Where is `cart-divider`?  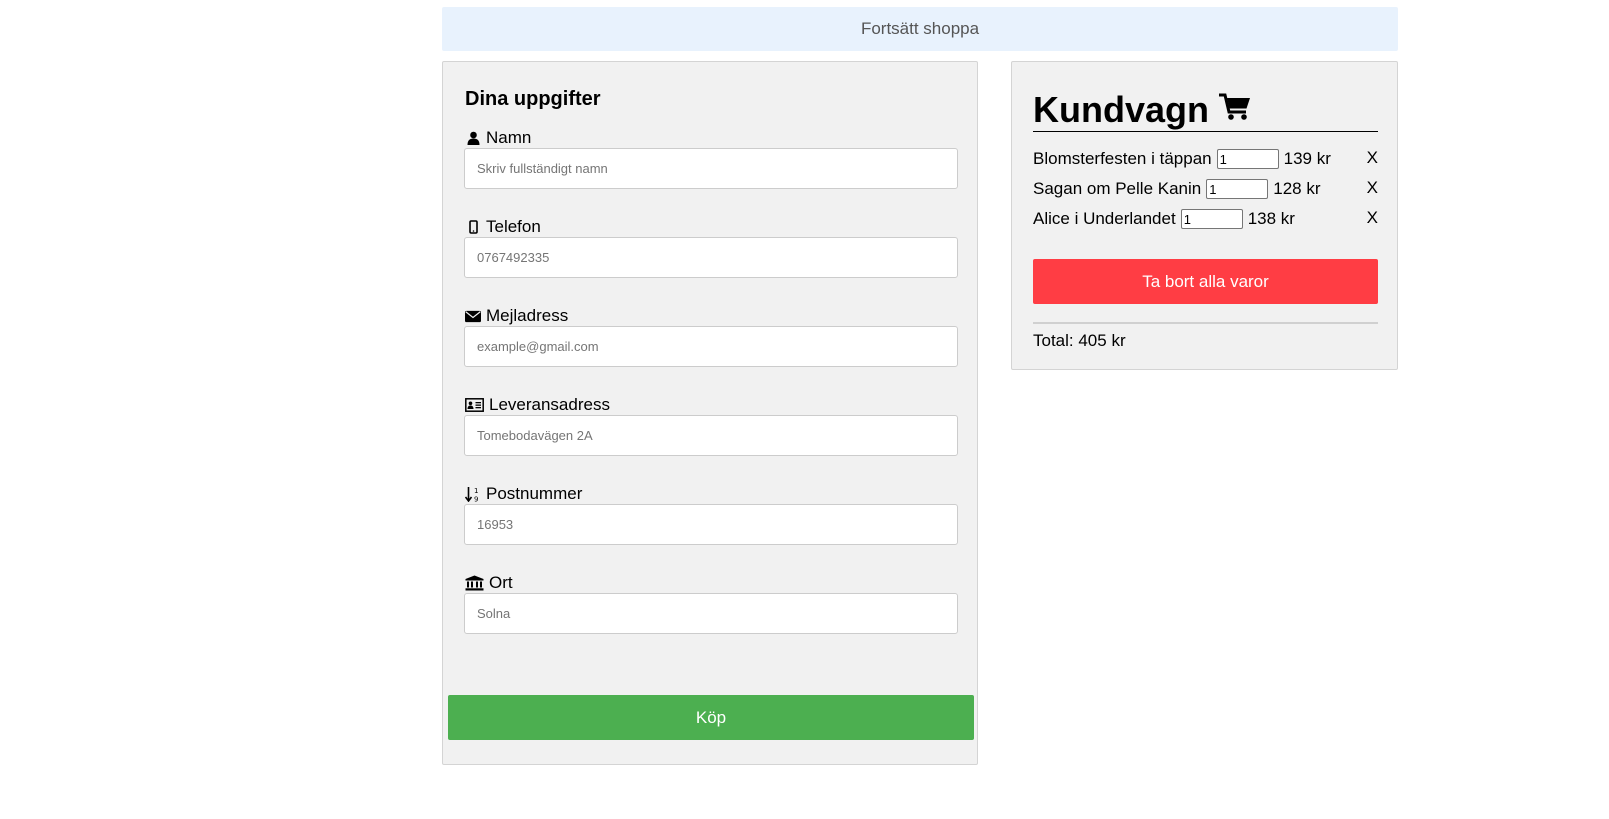 cart-divider is located at coordinates (1205, 323).